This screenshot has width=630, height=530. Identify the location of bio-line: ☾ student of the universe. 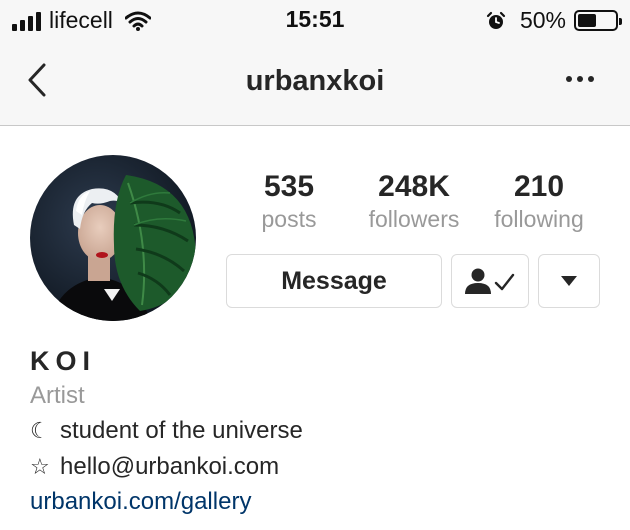
(320, 431).